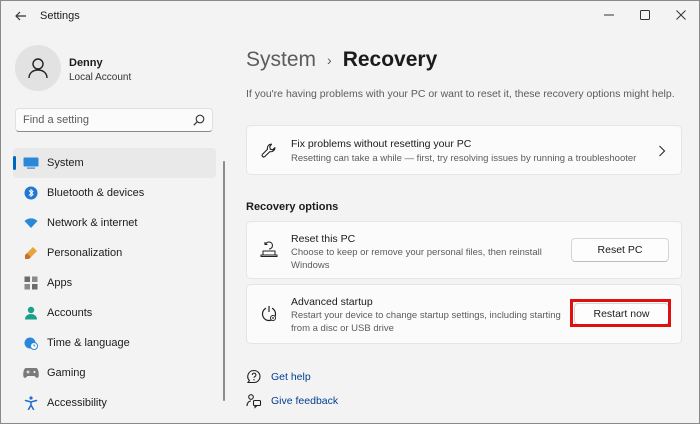  Describe the element at coordinates (342, 328) in the screenshot. I see `advanced-startup-description-line2: from a disc or USB drive` at that location.